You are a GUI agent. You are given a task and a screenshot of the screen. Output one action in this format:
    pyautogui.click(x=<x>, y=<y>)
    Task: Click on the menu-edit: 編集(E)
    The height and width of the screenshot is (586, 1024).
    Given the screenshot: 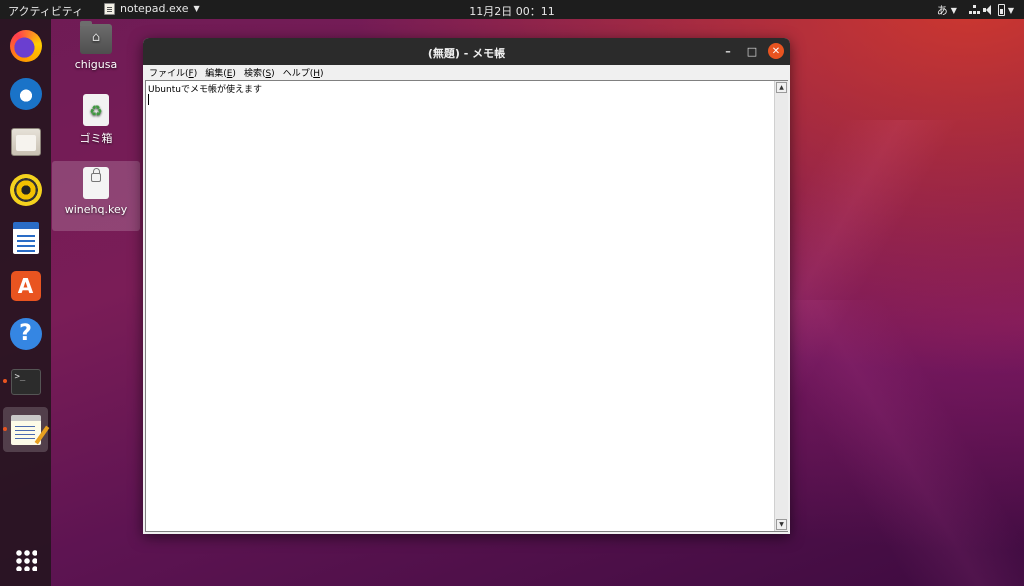 What is the action you would take?
    pyautogui.click(x=222, y=72)
    